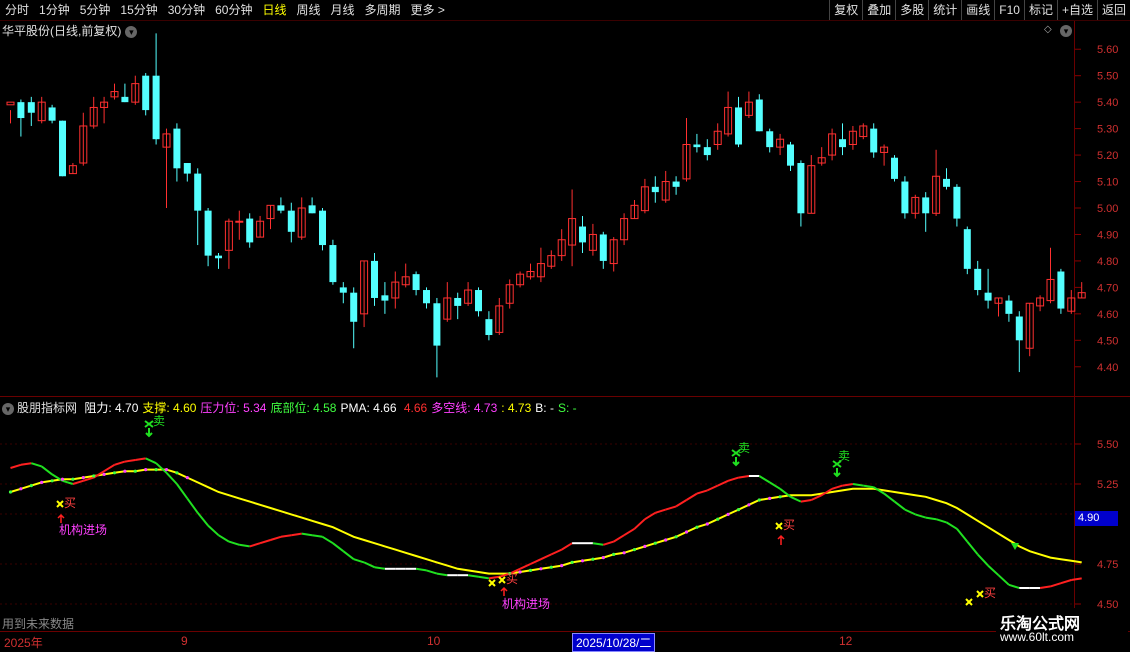  Describe the element at coordinates (1107, 235) in the screenshot. I see `y-tick-label: 4.90` at that location.